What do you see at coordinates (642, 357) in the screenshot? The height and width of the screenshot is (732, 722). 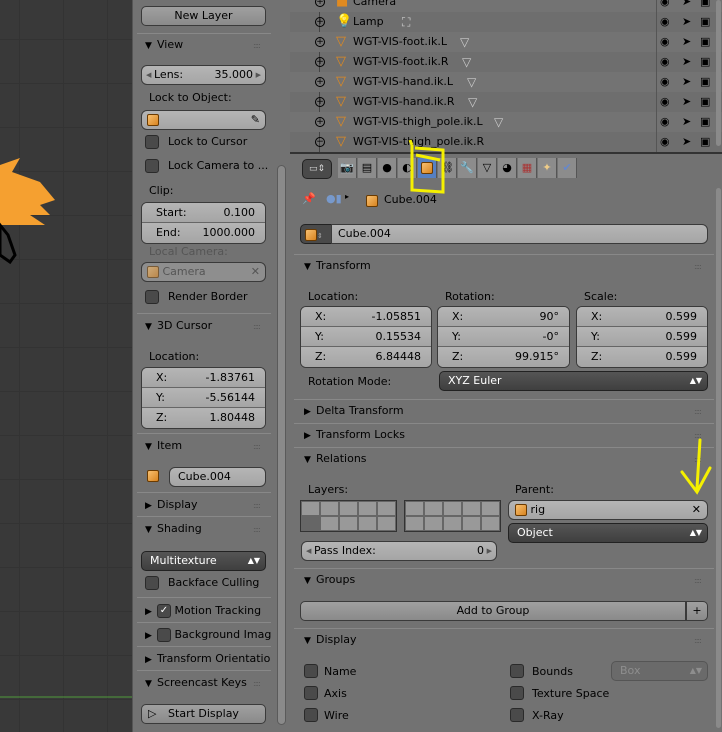 I see `scale-z-field: Z: 0.599` at bounding box center [642, 357].